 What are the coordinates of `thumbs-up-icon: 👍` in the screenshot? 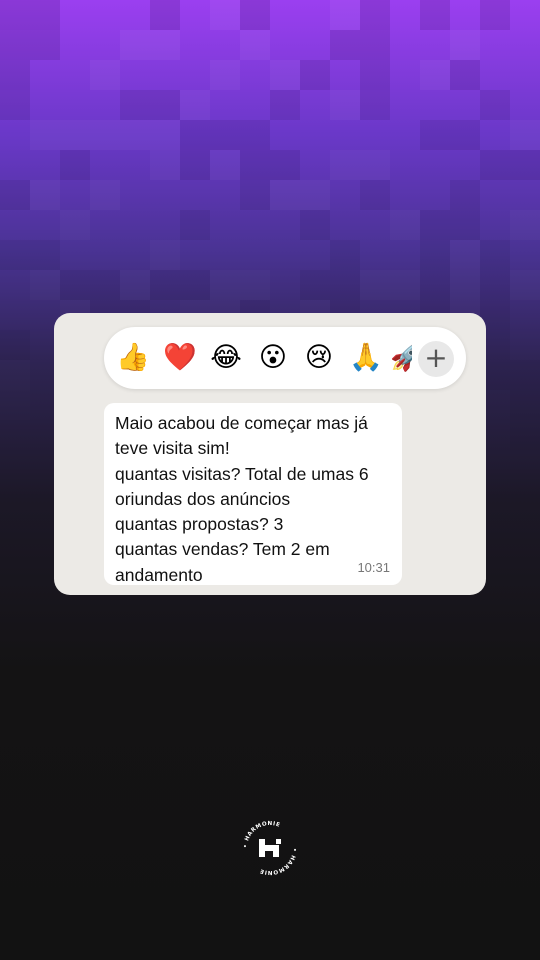 It's located at (133, 358).